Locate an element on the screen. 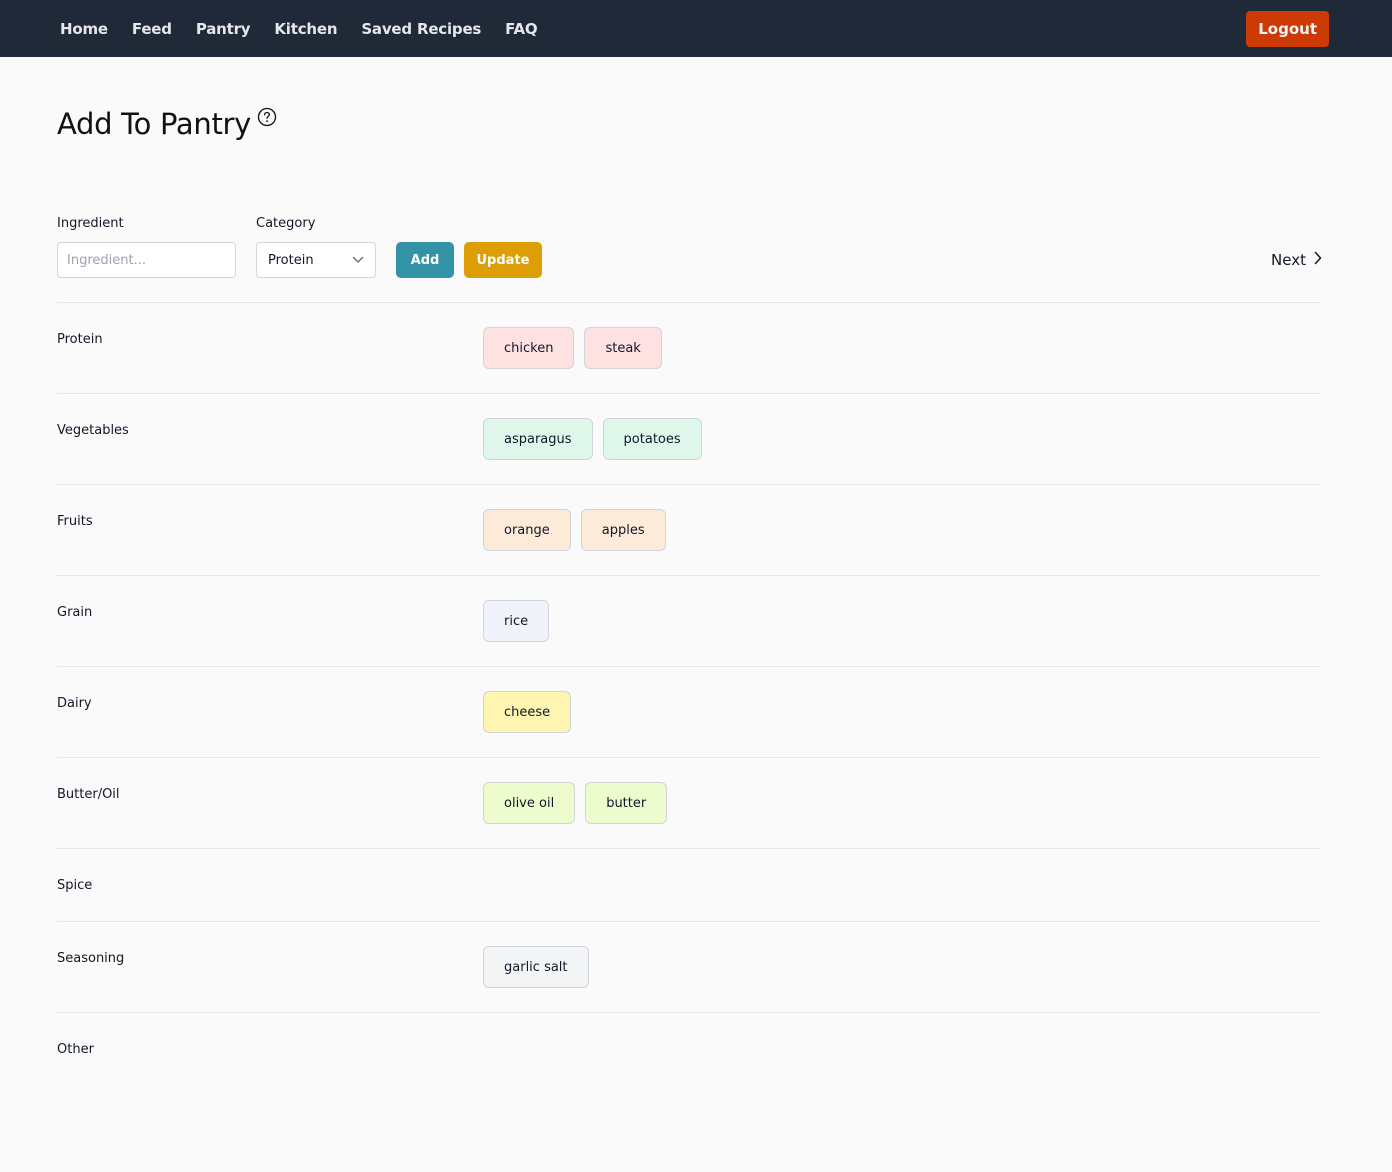  category-row-protein: Protein chicken steak is located at coordinates (689, 348).